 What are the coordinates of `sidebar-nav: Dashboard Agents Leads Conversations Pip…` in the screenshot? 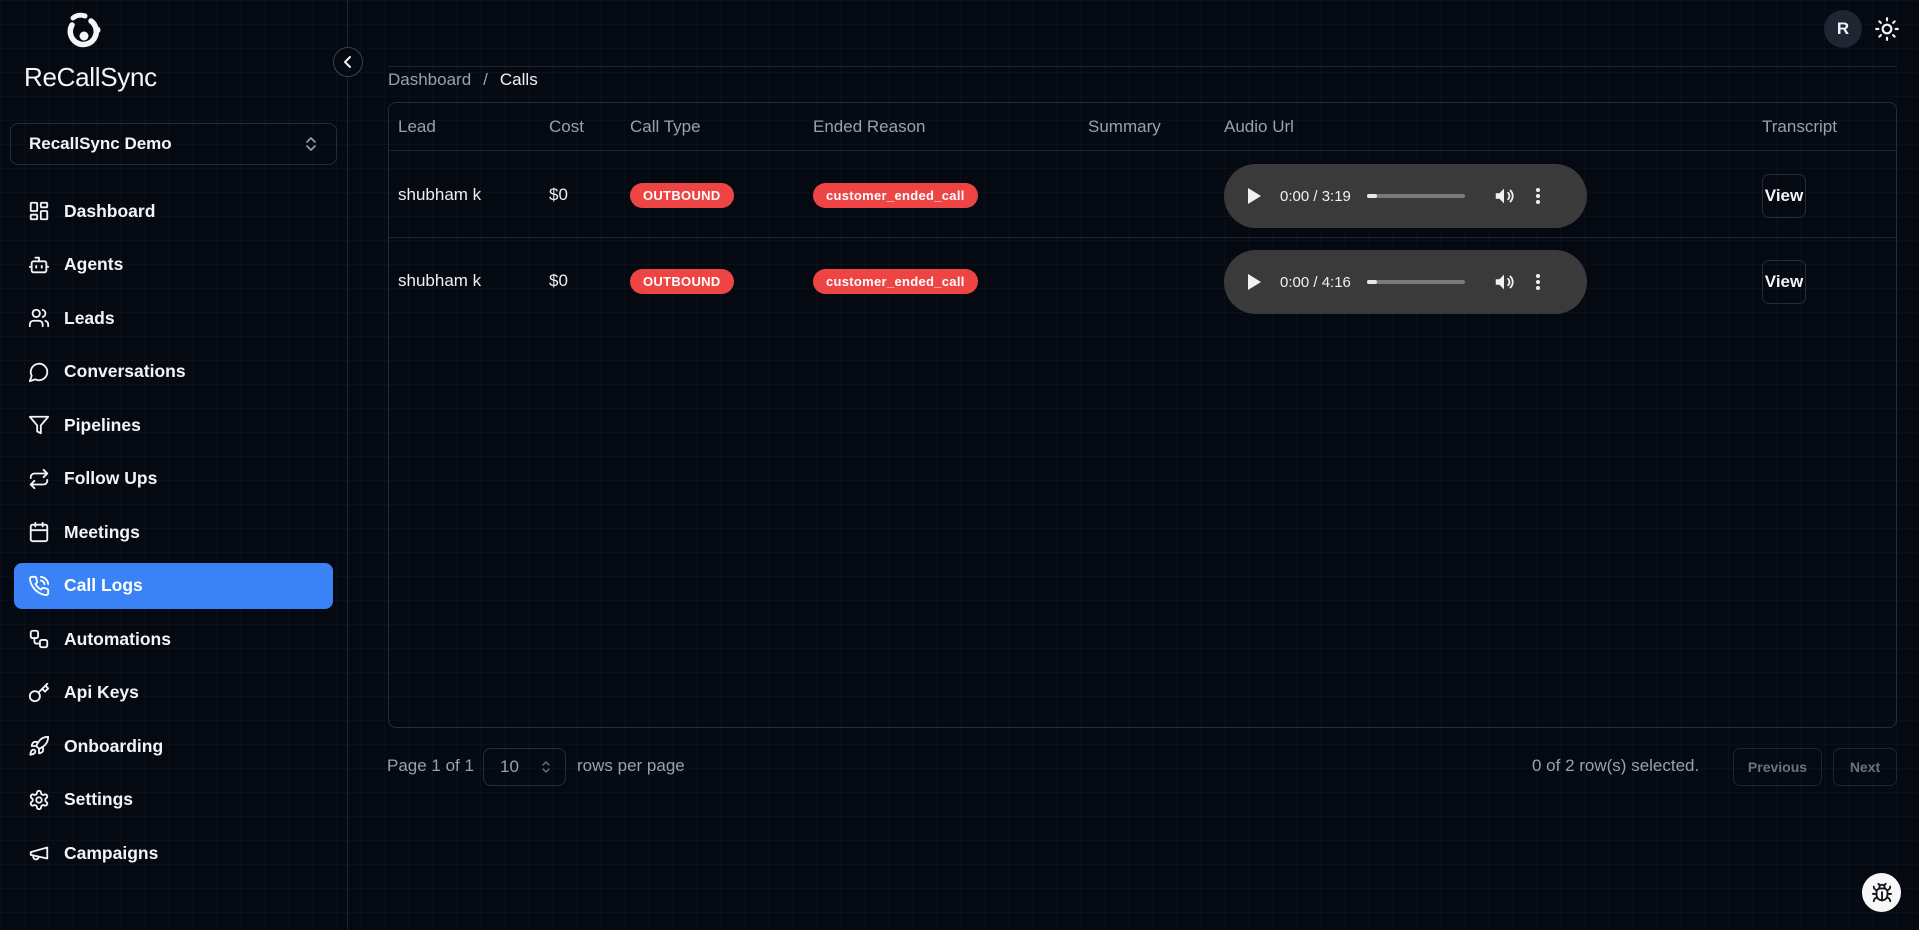 It's located at (173, 536).